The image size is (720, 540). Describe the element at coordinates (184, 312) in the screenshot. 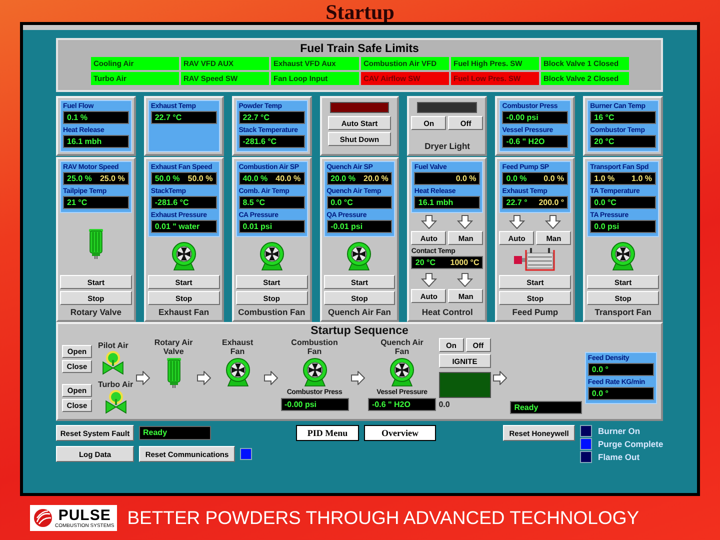

I see `panel-title: Exhaust Fan` at that location.